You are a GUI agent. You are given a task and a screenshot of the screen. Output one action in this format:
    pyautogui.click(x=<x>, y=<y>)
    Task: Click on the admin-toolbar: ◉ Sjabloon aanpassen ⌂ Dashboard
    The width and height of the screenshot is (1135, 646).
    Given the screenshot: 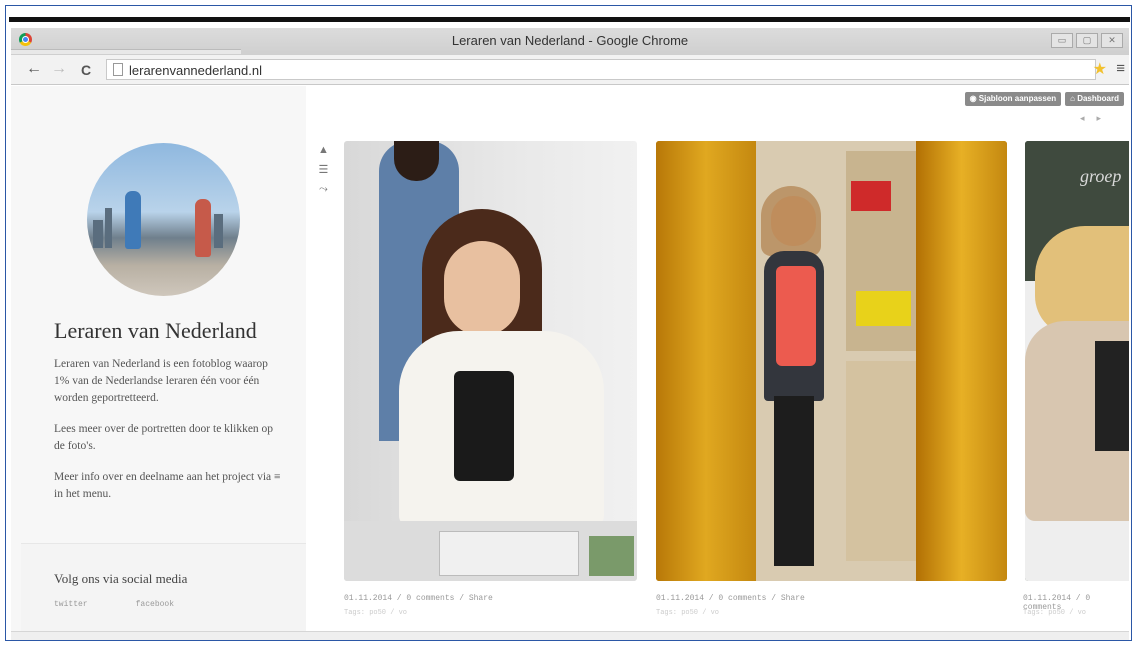 What is the action you would take?
    pyautogui.click(x=1044, y=99)
    